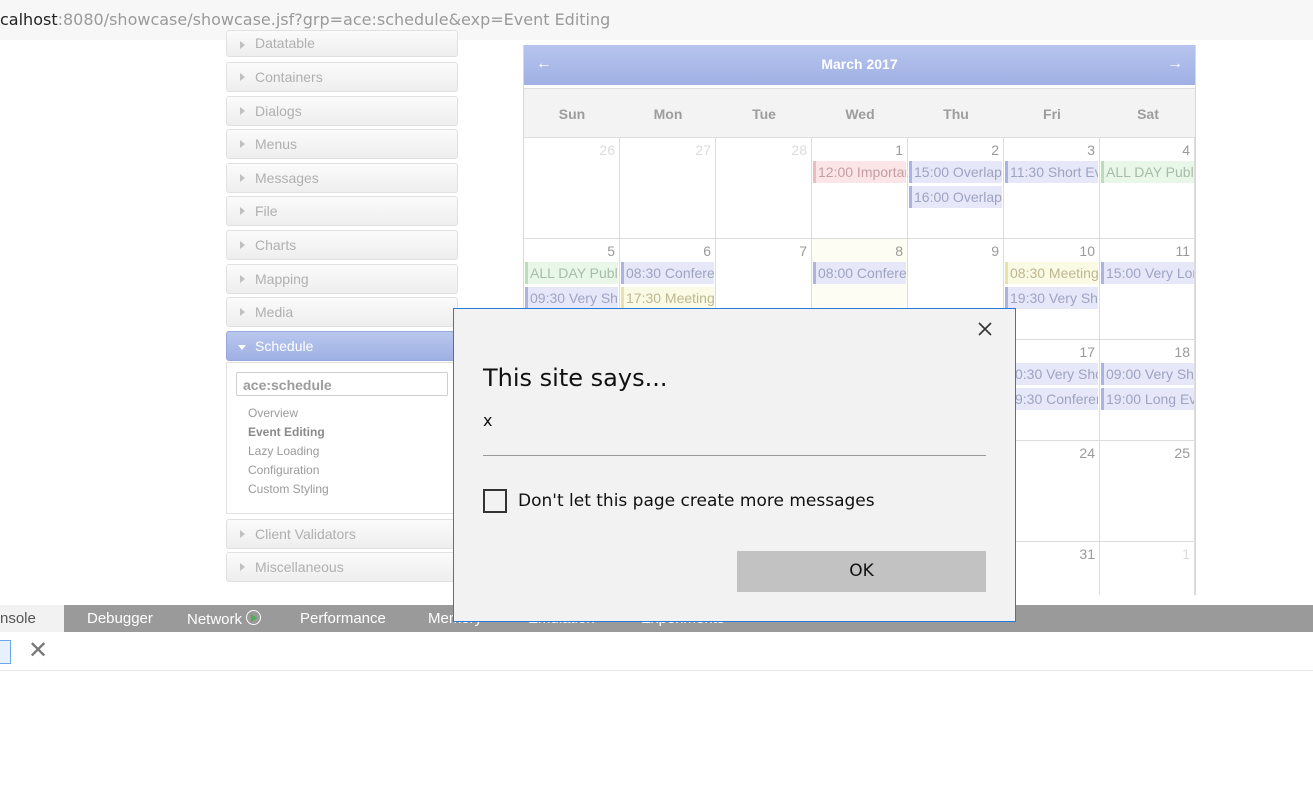  Describe the element at coordinates (1051, 273) in the screenshot. I see `calendar-event: 08:30 Meeting` at that location.